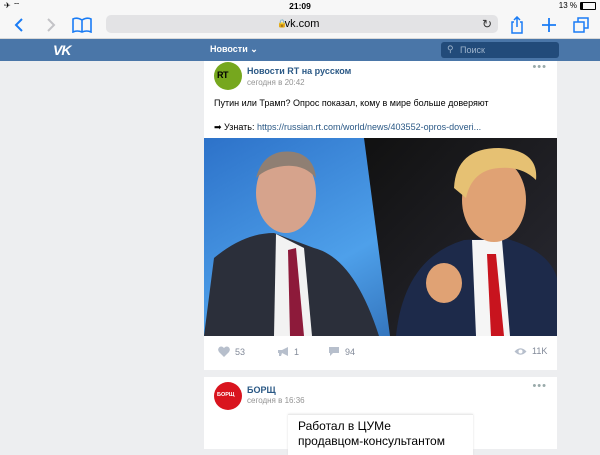 This screenshot has width=600, height=455. Describe the element at coordinates (450, 49) in the screenshot. I see `search-icon: ⚲` at that location.